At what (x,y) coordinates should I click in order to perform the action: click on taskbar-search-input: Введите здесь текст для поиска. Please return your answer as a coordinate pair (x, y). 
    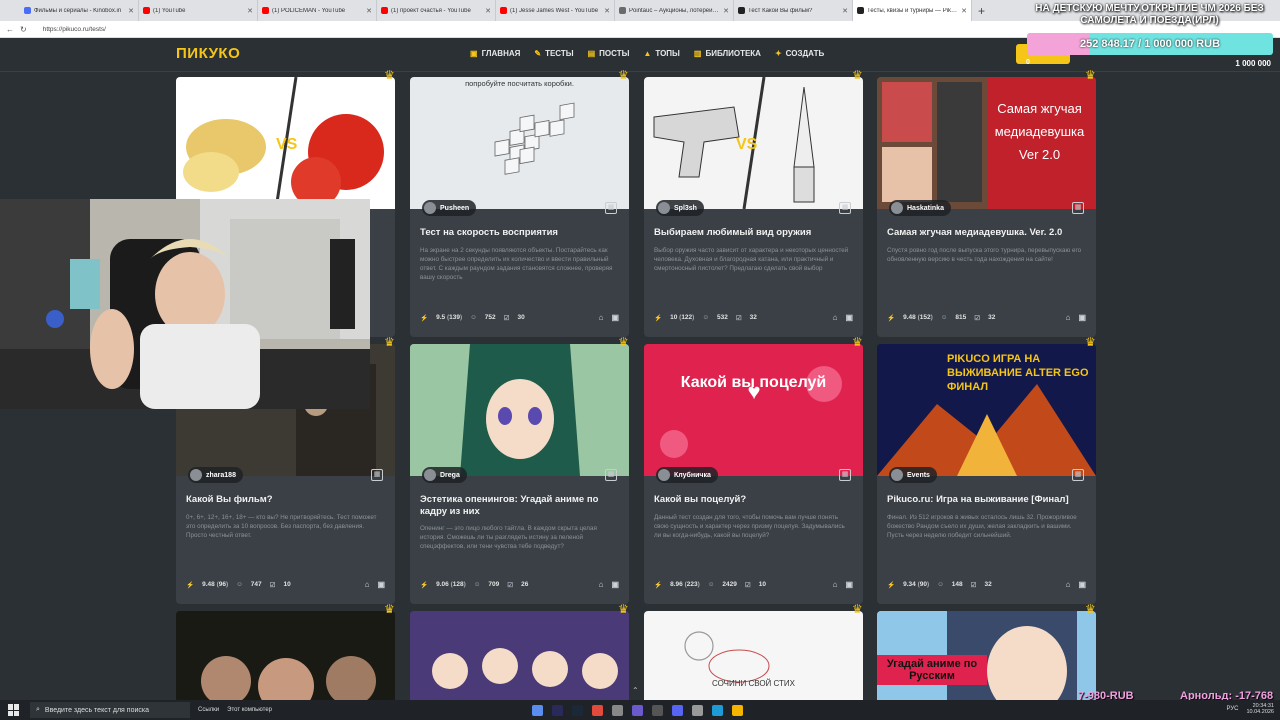
    Looking at the image, I should click on (96, 710).